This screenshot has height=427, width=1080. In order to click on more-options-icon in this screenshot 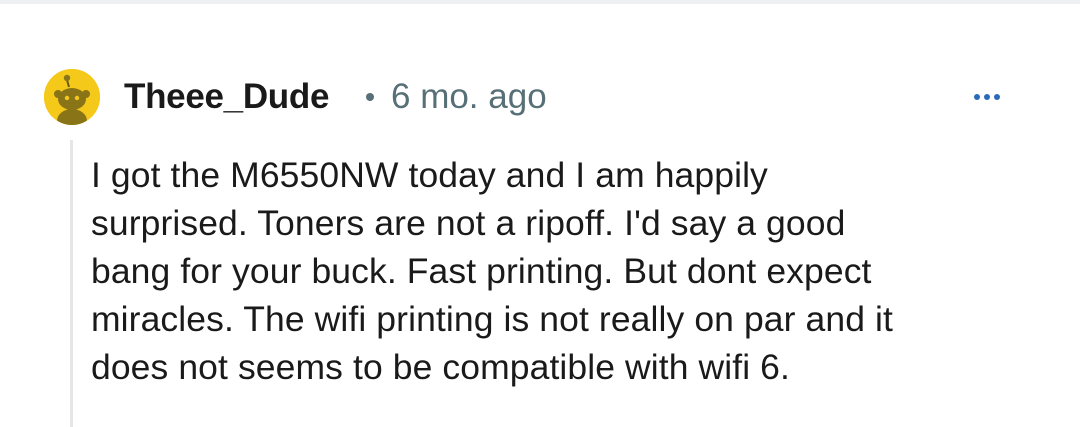, I will do `click(977, 97)`.